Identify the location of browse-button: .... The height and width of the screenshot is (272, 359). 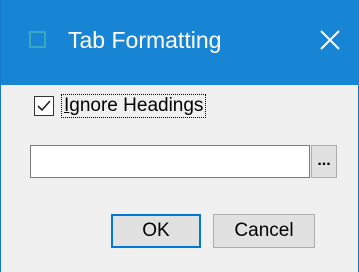
(324, 161).